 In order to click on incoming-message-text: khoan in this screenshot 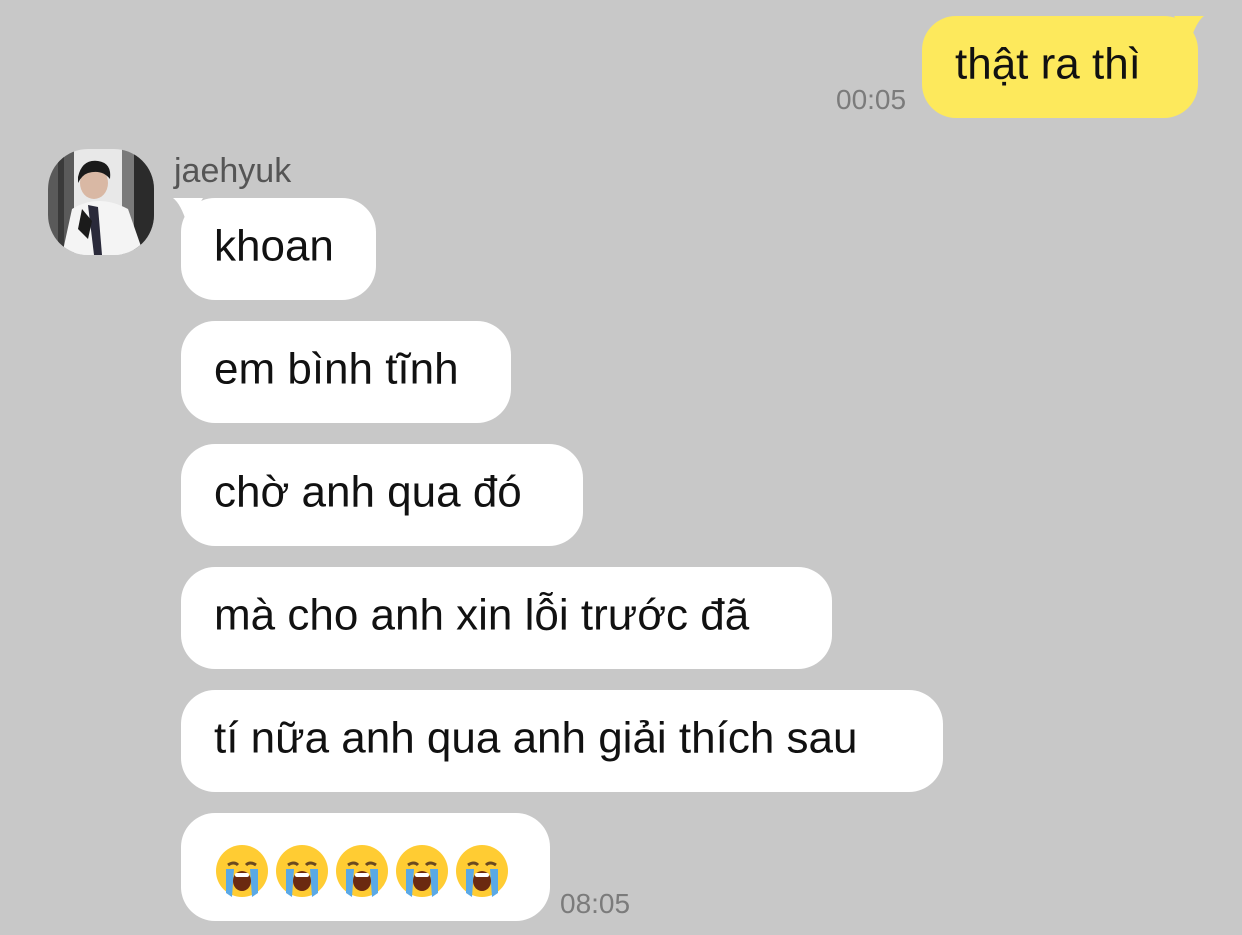, I will do `click(274, 246)`.